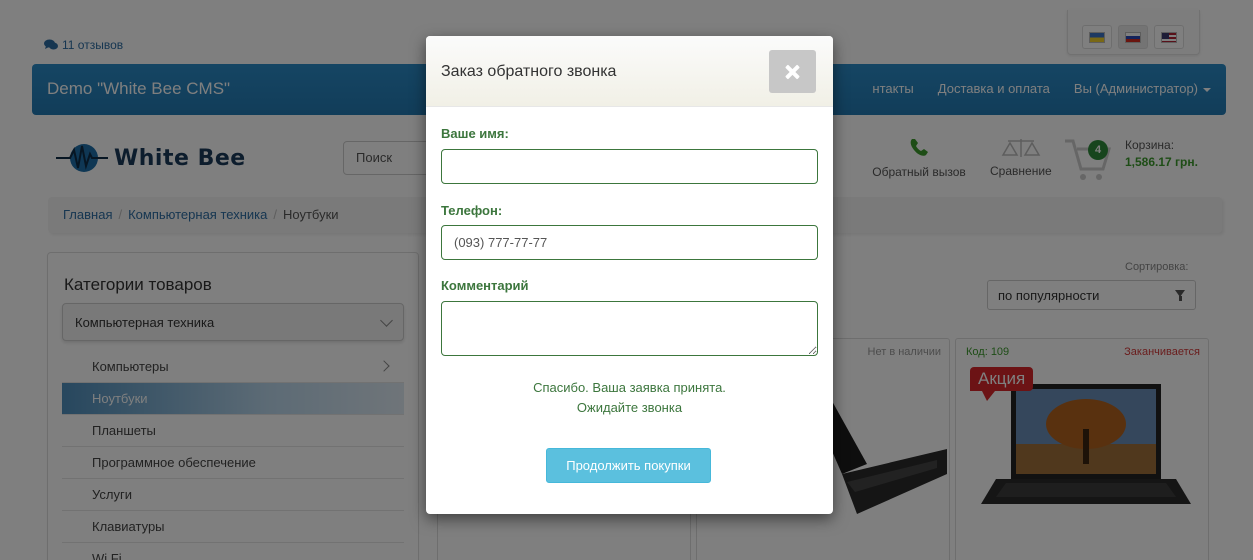 The height and width of the screenshot is (560, 1253). What do you see at coordinates (629, 242) in the screenshot?
I see `phone-field` at bounding box center [629, 242].